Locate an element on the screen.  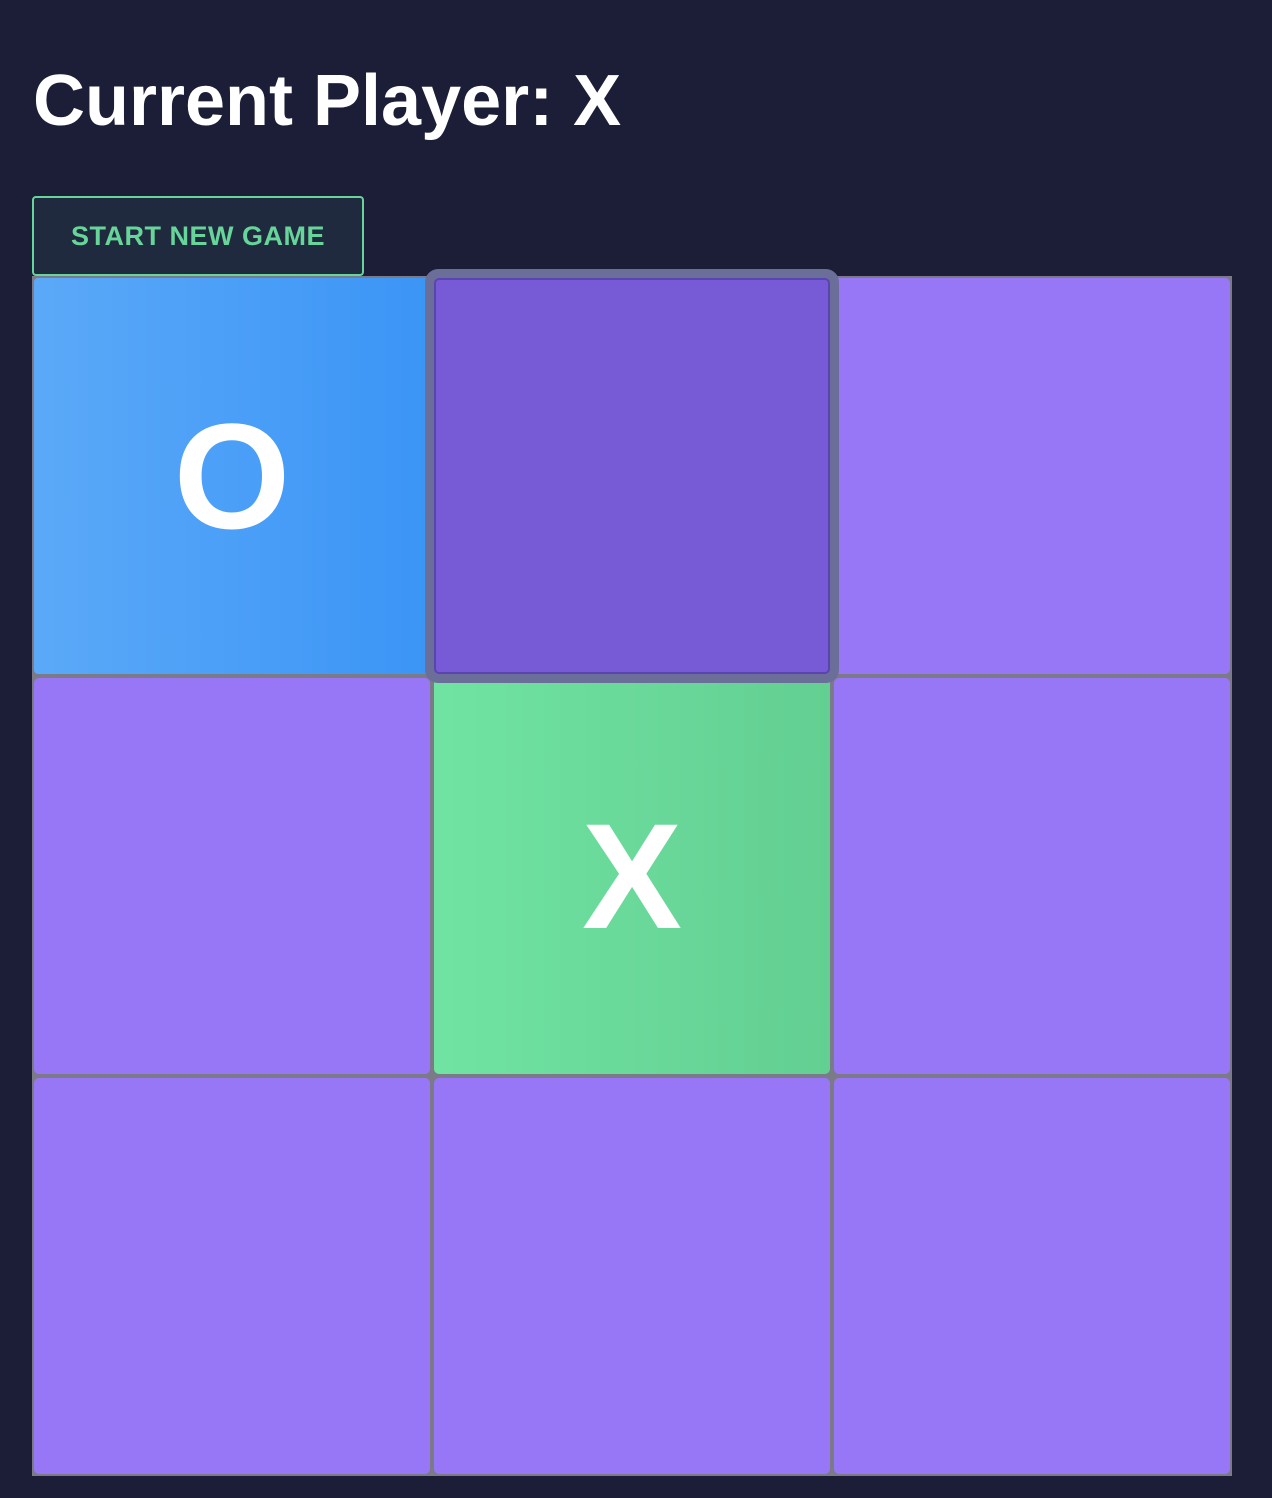
board-cell-1: O is located at coordinates (232, 476).